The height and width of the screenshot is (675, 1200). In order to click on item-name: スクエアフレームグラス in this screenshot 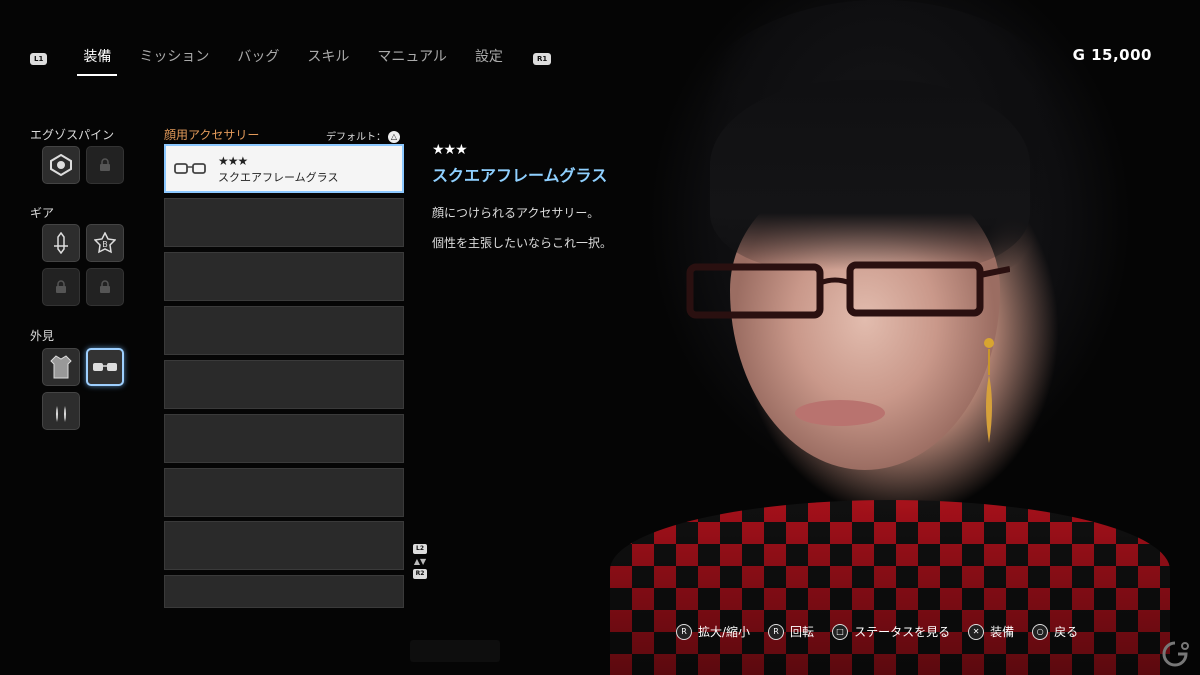, I will do `click(278, 177)`.